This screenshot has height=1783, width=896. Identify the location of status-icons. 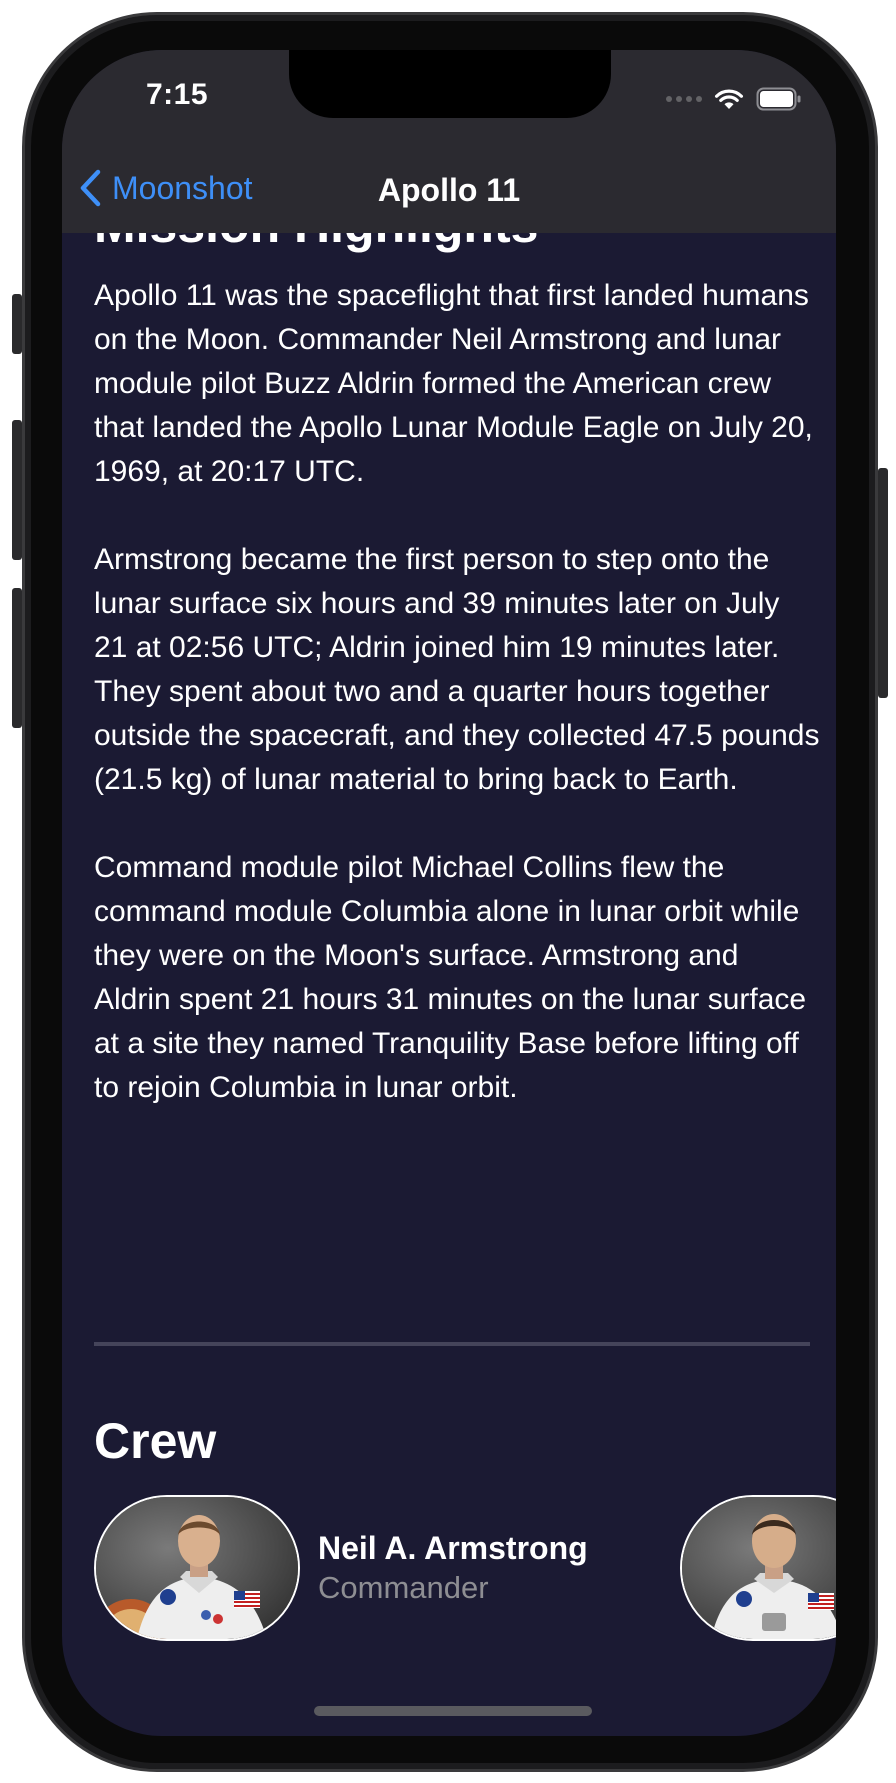
(734, 99).